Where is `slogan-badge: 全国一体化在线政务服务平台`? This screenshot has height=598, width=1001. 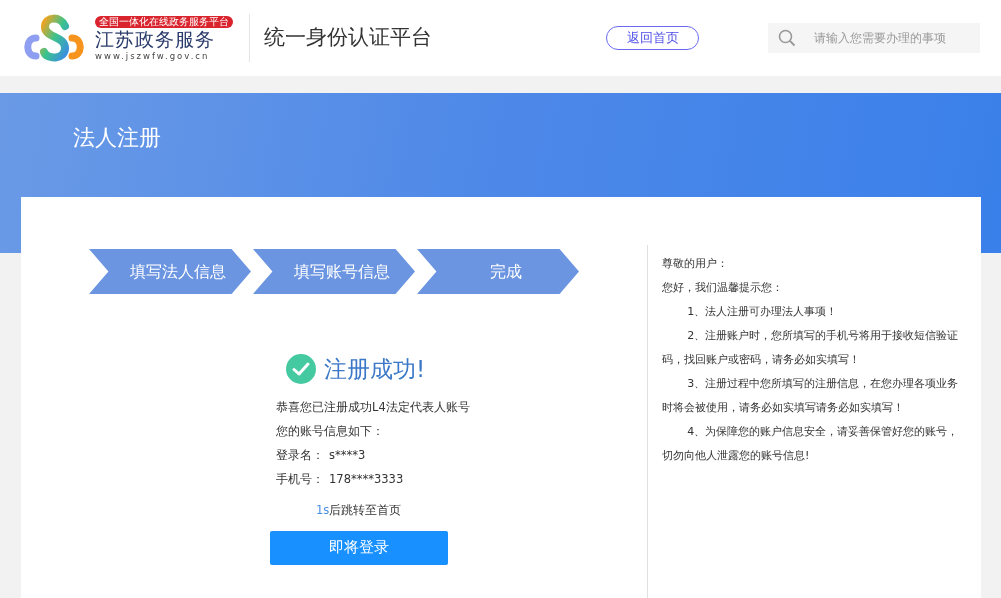
slogan-badge: 全国一体化在线政务服务平台 is located at coordinates (164, 21).